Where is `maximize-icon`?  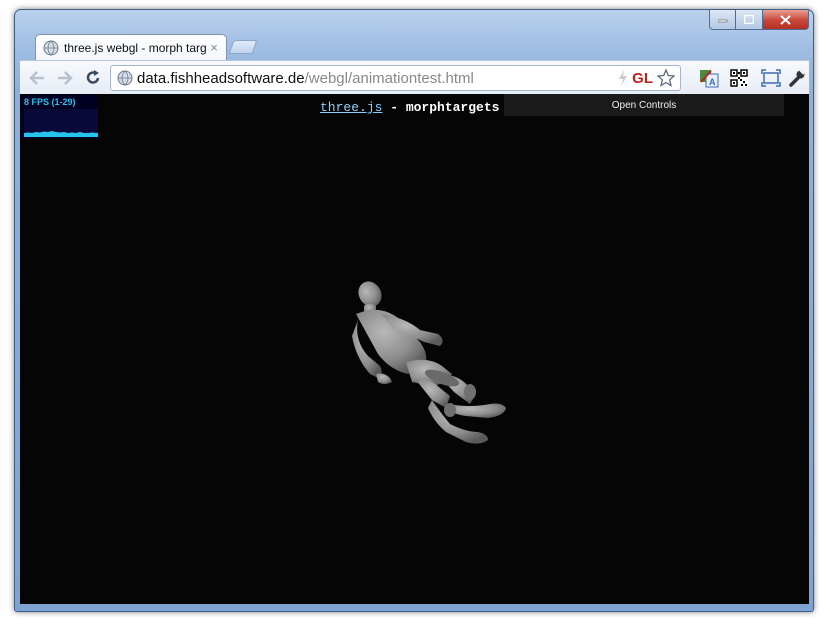
maximize-icon is located at coordinates (749, 19).